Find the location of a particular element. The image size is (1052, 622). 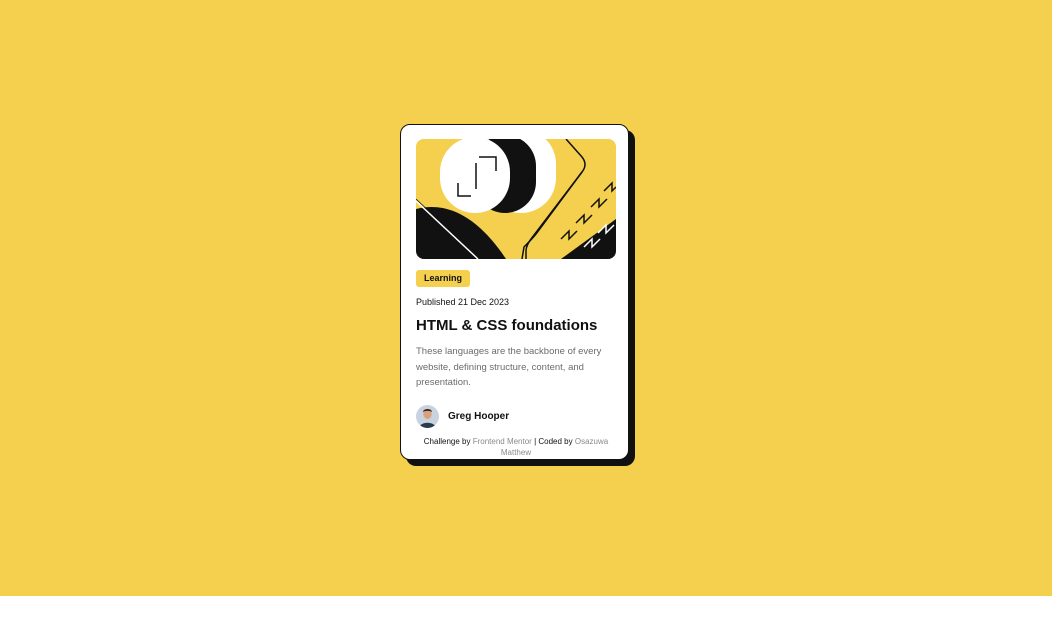

attribution-separator: | Coded by is located at coordinates (553, 441).